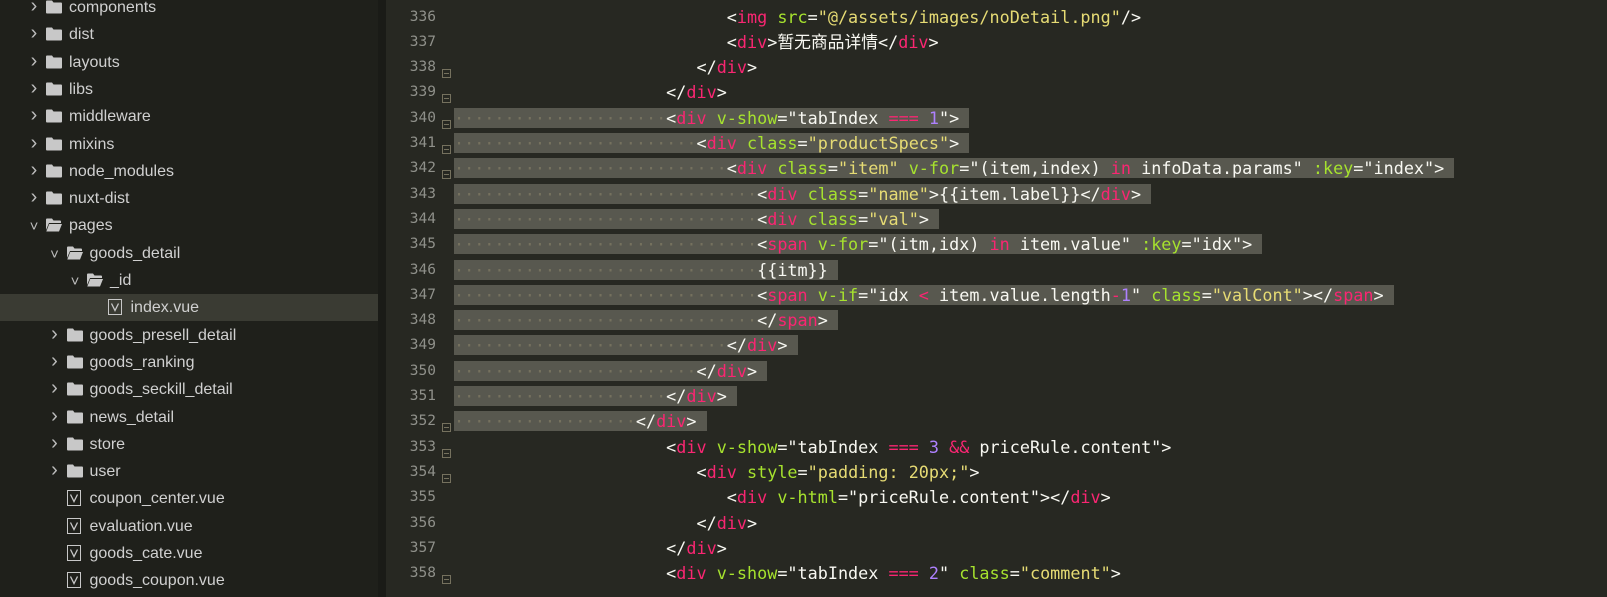  I want to click on tree-folder-layouts: › layouts, so click(189, 62).